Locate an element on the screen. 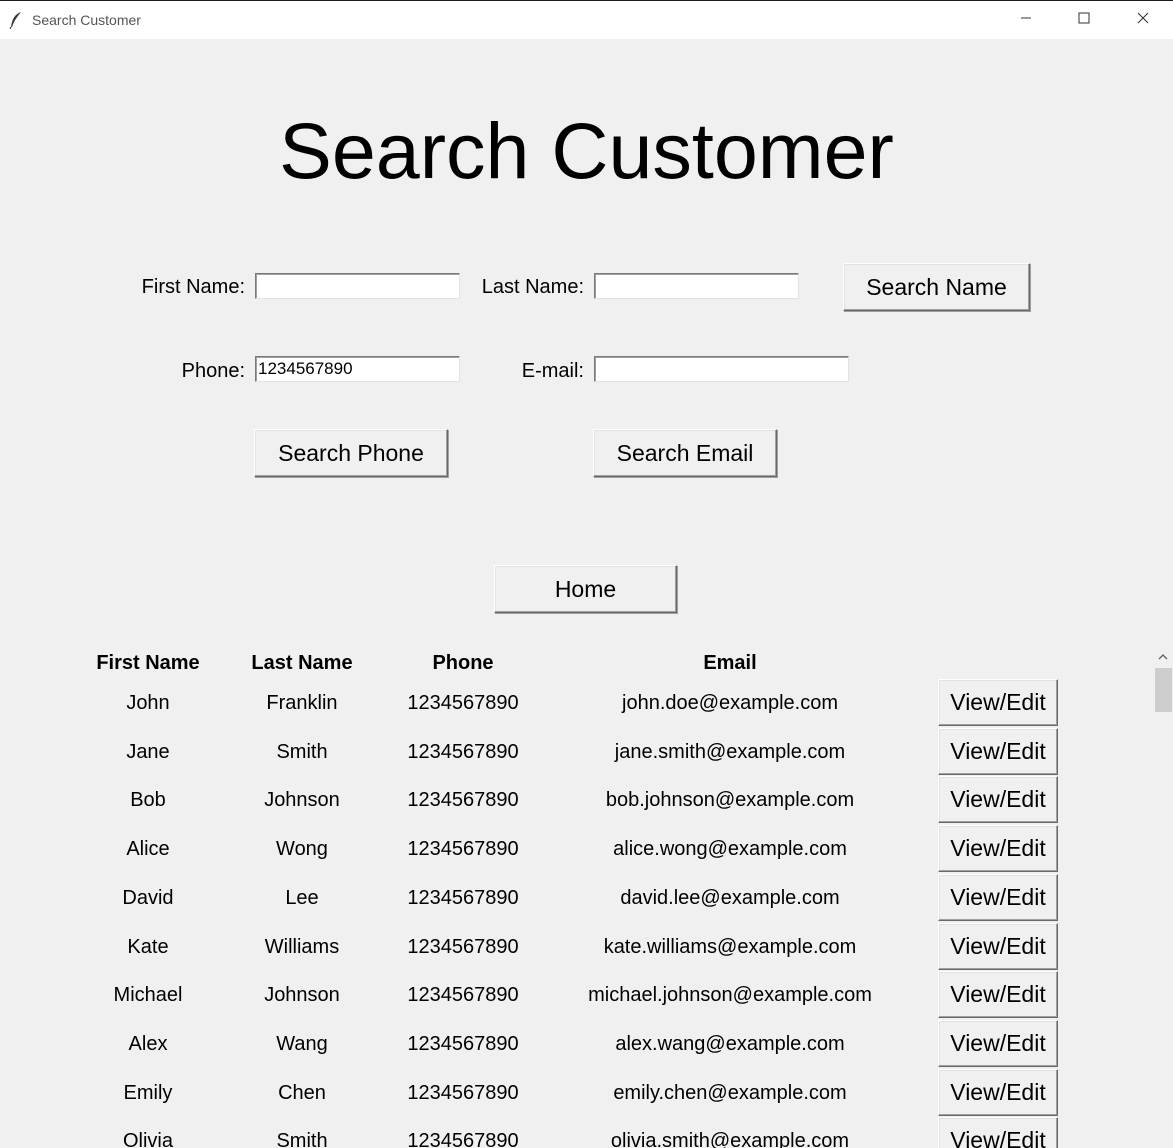  minimize-button is located at coordinates (1026, 20).